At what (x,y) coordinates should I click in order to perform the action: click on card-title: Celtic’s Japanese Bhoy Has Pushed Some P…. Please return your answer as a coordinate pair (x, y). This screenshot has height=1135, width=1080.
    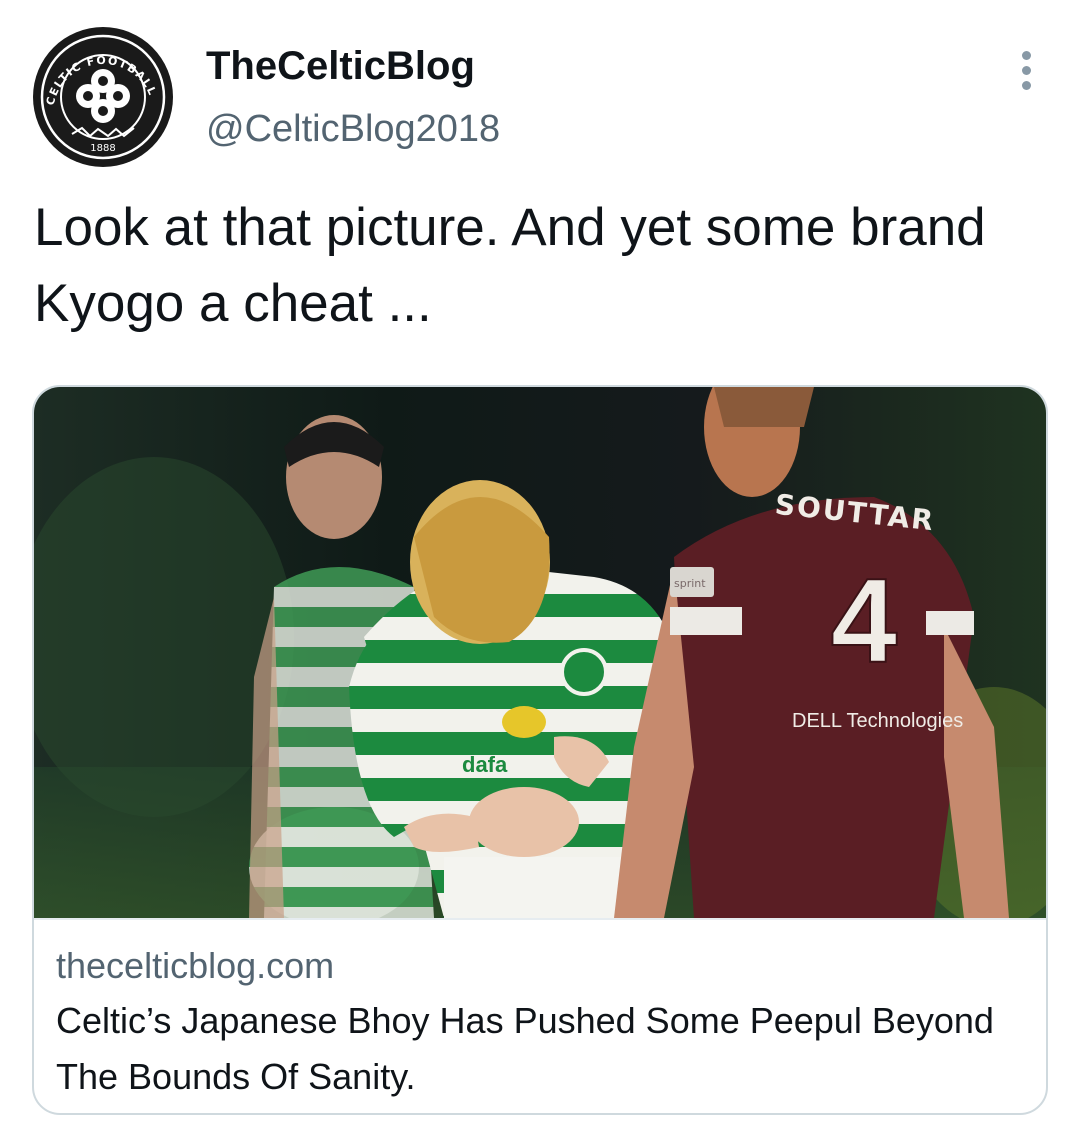
    Looking at the image, I should click on (541, 1049).